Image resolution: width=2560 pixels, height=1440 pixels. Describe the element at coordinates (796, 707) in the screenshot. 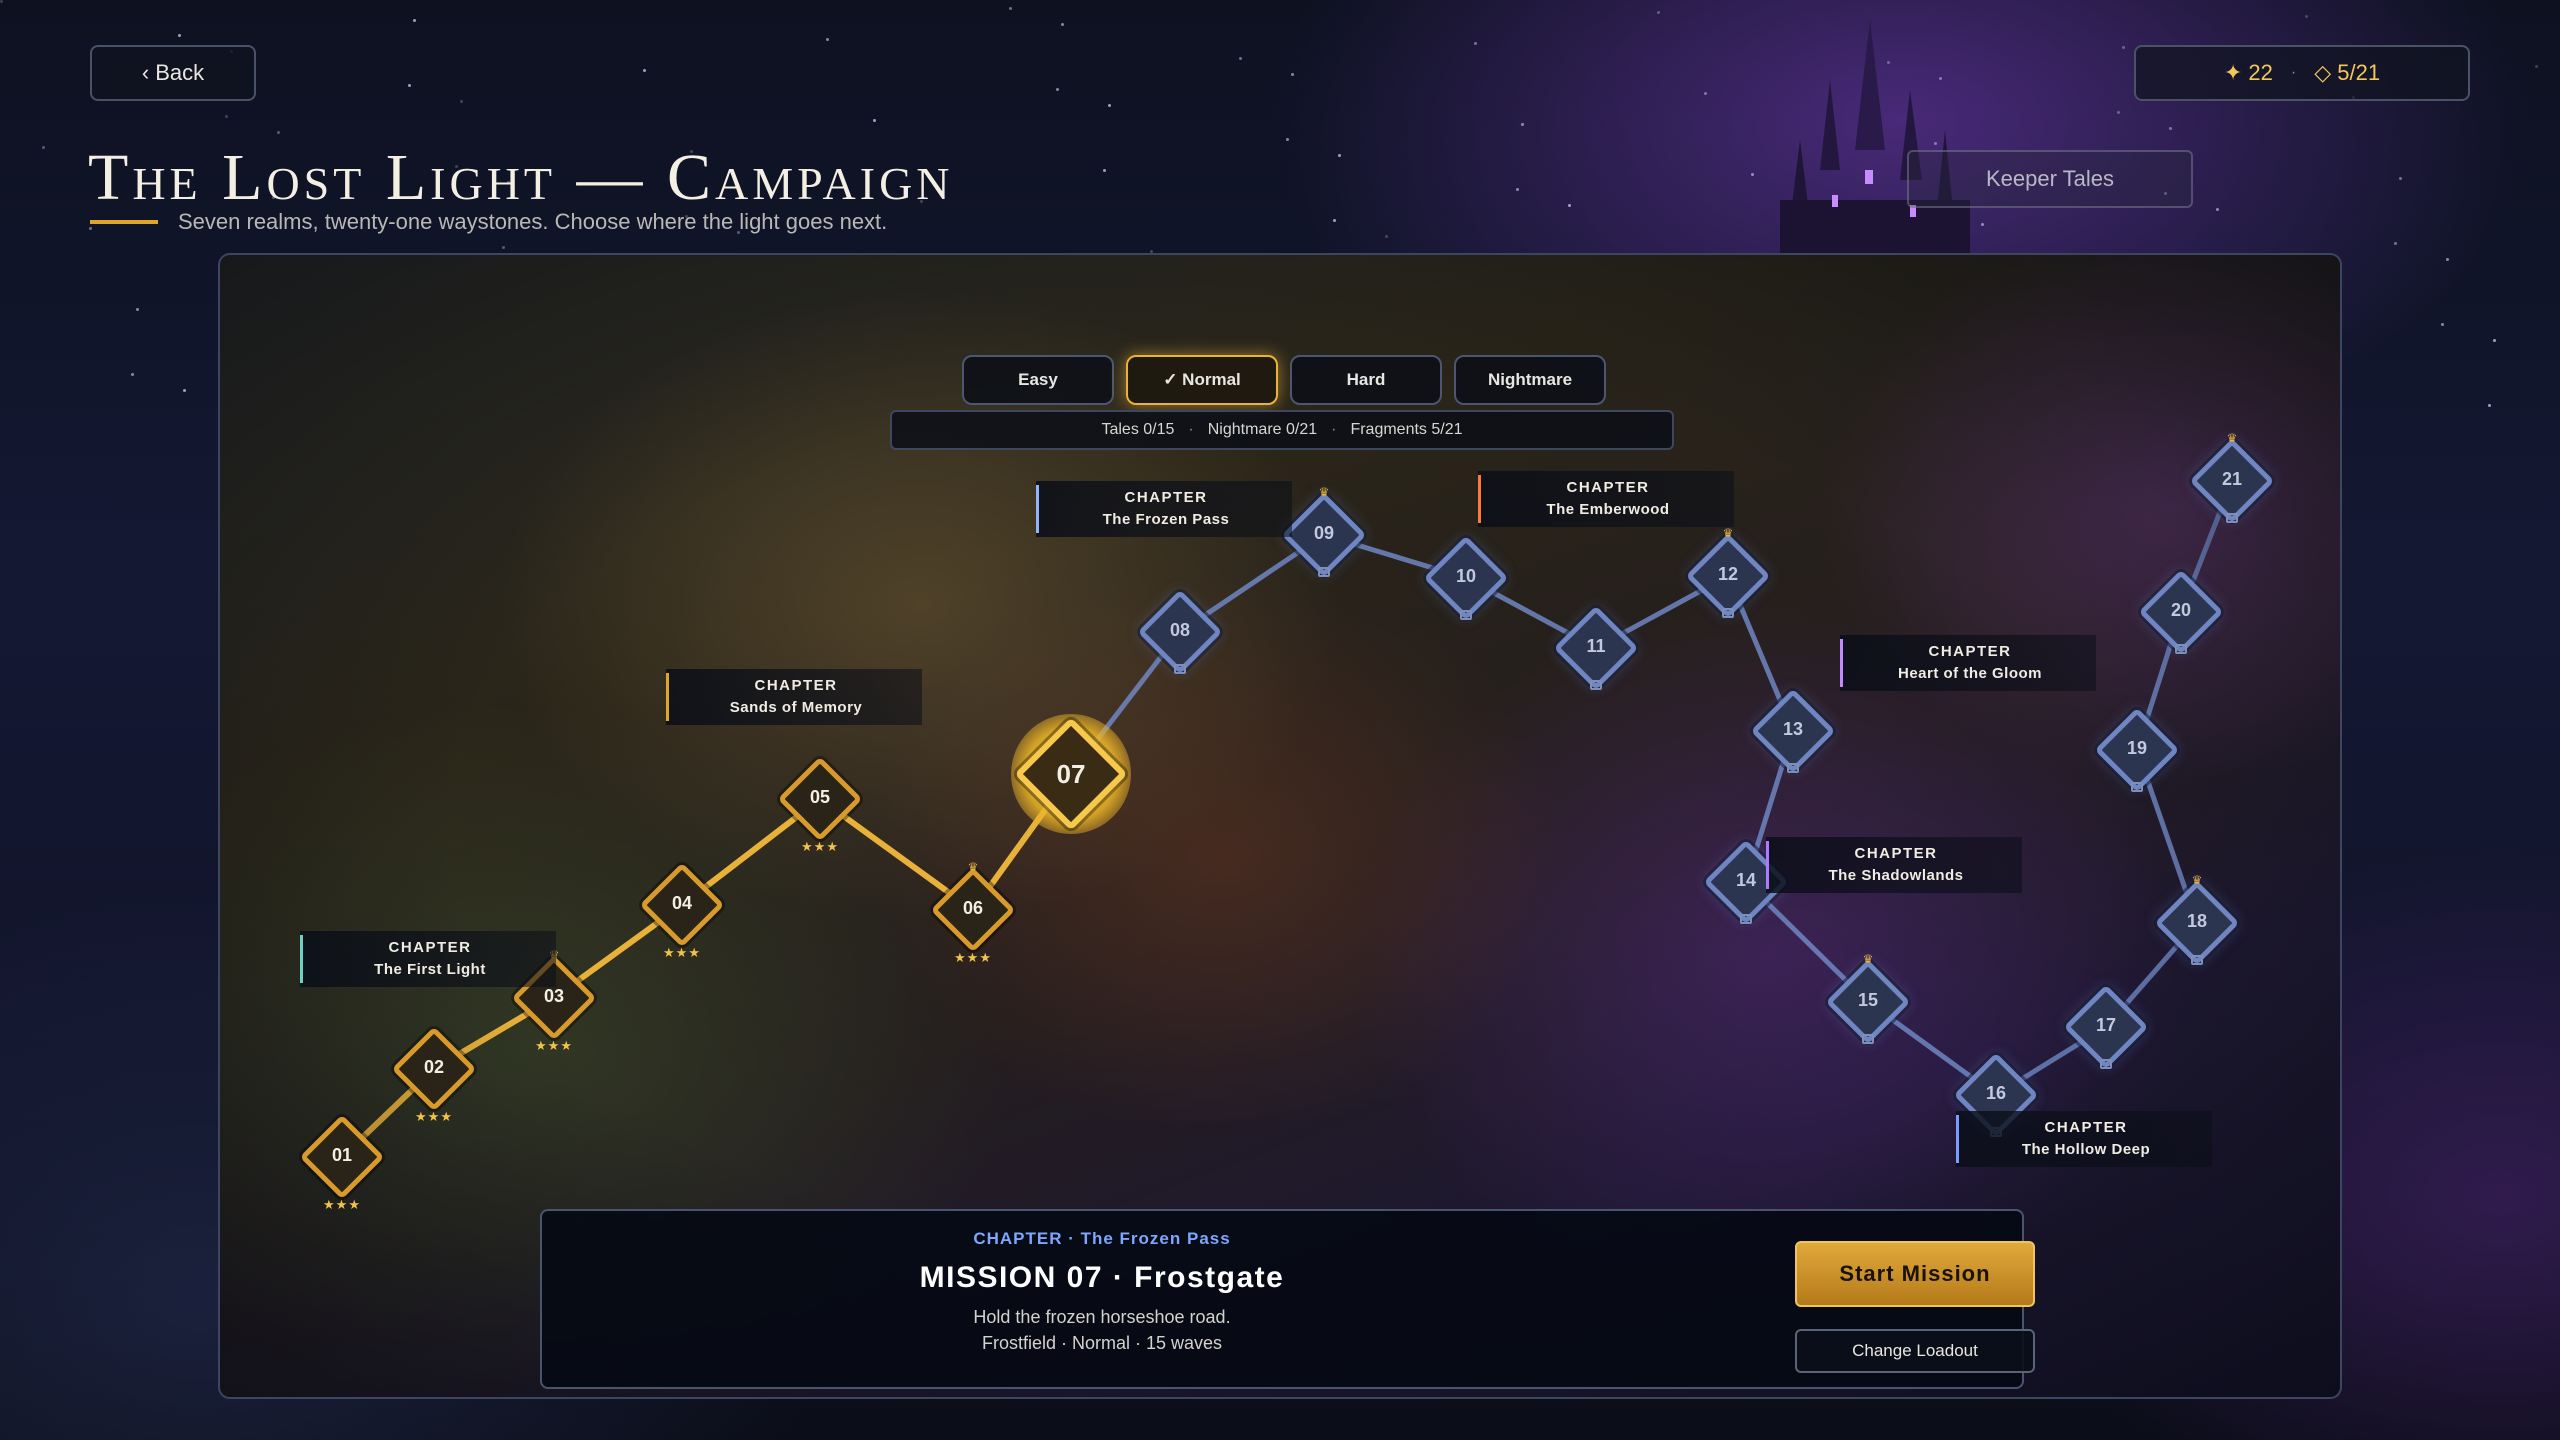

I see `chapter-name: Sands of Memory` at that location.